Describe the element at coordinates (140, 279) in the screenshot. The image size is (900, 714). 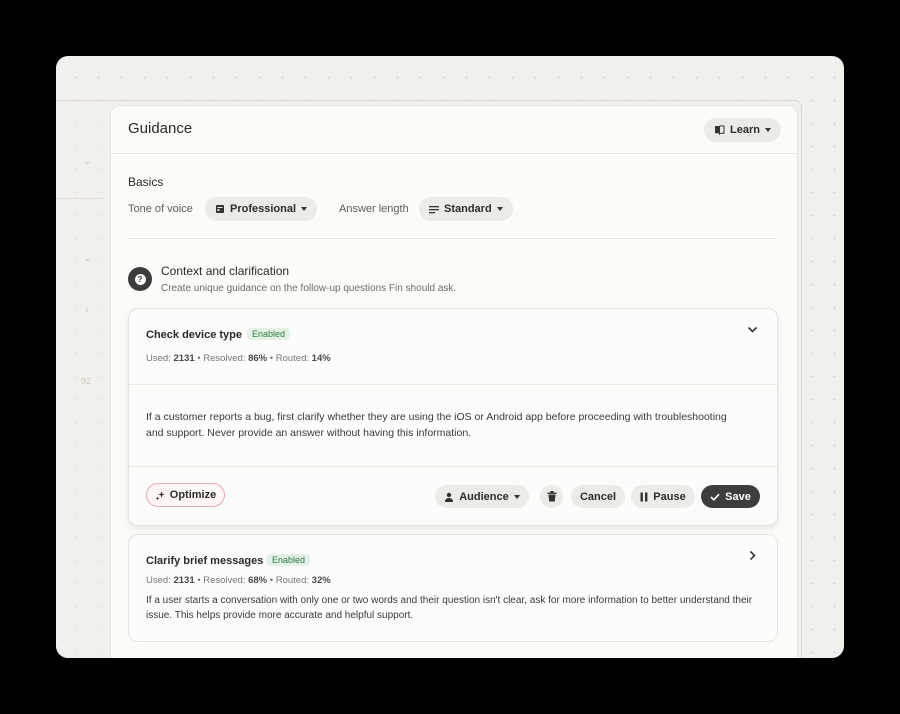
I see `question-icon: ?` at that location.